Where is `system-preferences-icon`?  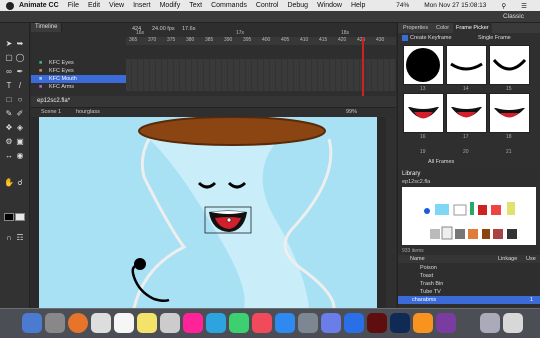
system-preferences-icon is located at coordinates (308, 323).